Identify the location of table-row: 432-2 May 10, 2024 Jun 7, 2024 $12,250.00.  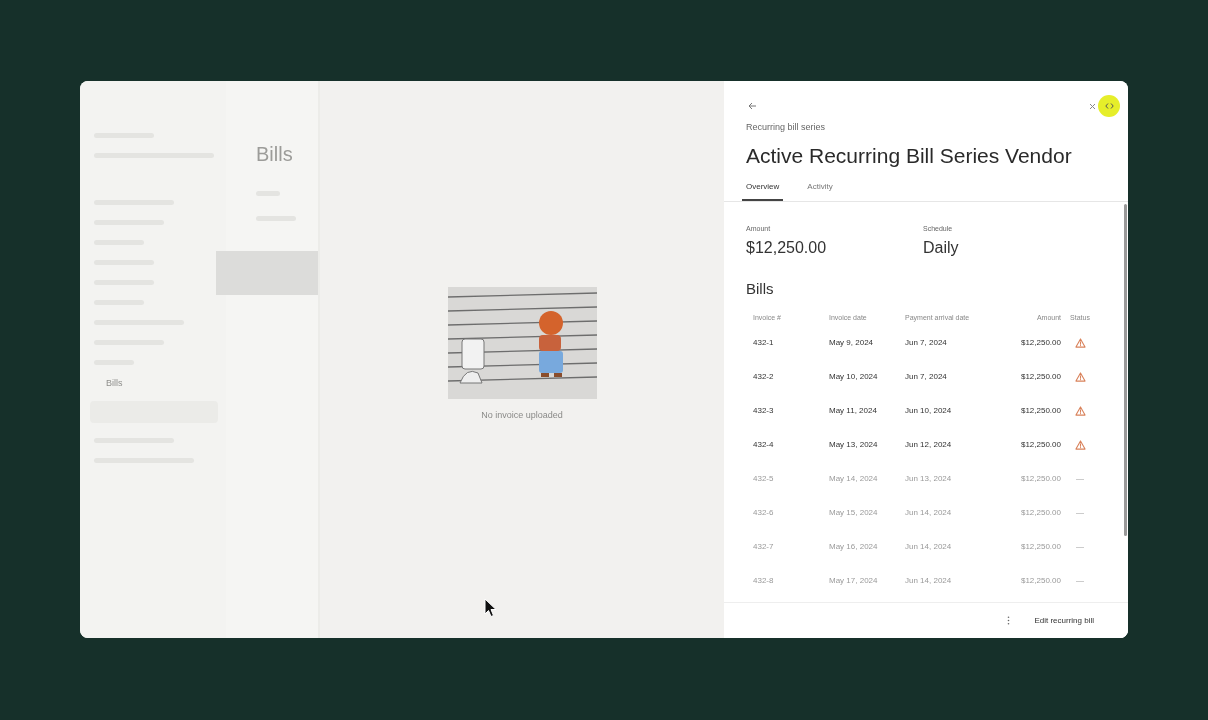
(926, 377).